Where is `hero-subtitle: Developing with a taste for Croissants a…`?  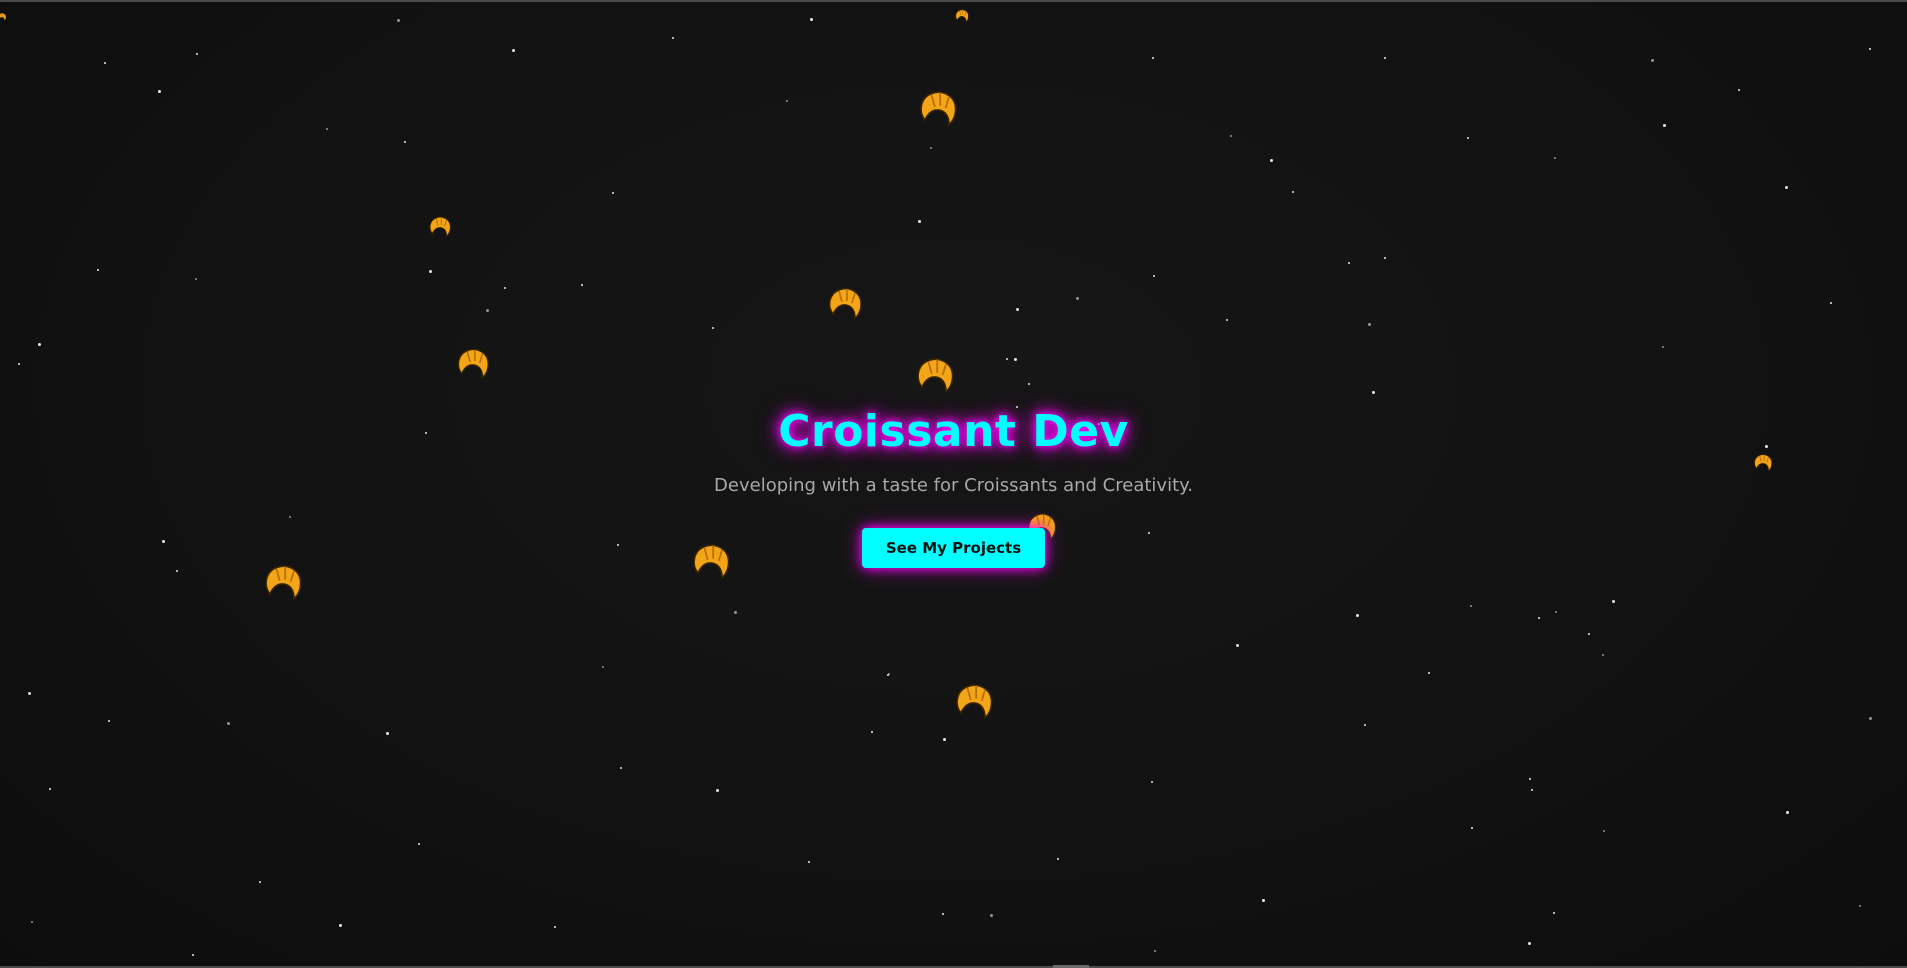
hero-subtitle: Developing with a taste for Croissants a… is located at coordinates (953, 485).